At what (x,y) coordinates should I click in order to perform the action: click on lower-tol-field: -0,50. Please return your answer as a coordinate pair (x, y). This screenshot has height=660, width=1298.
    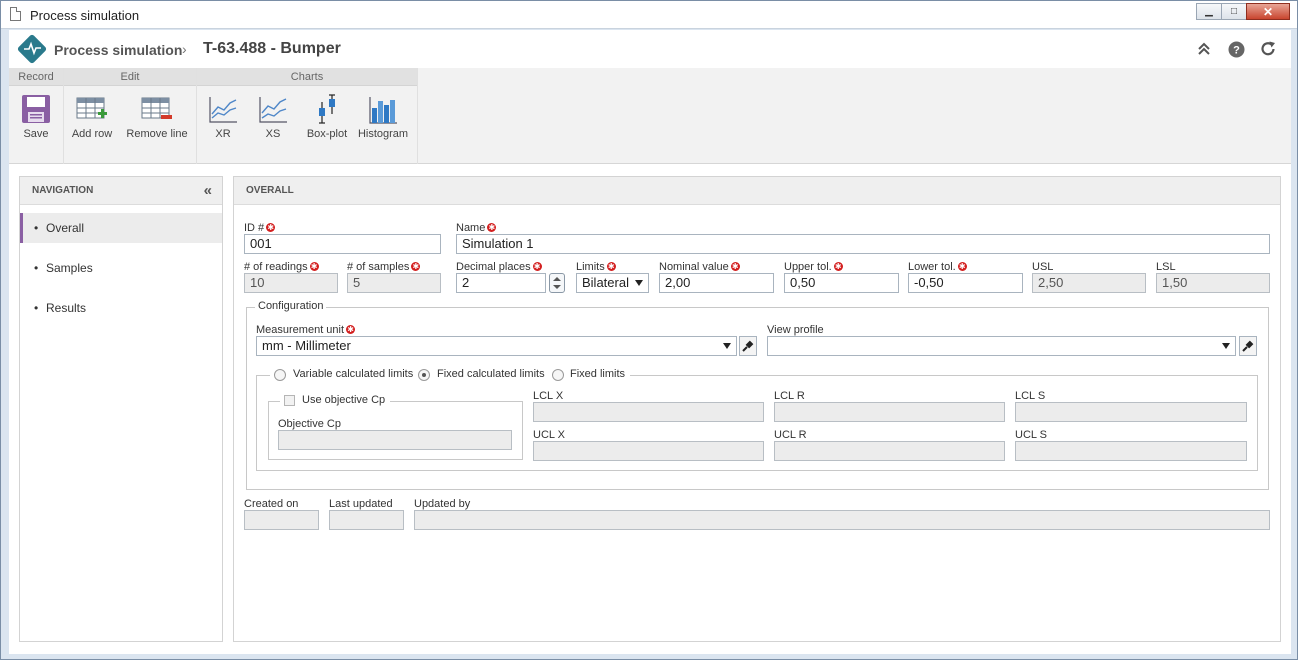
    Looking at the image, I should click on (965, 283).